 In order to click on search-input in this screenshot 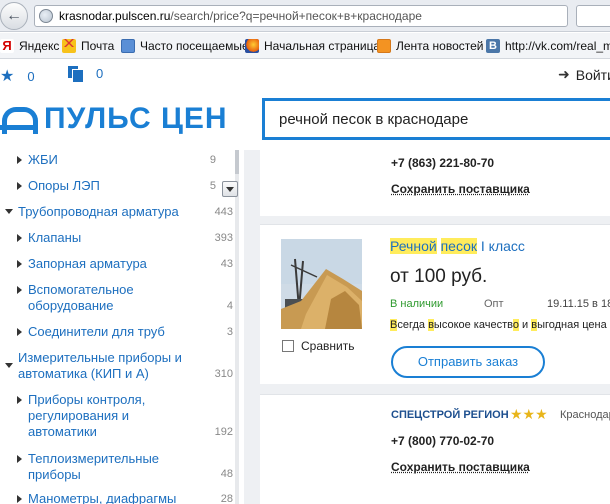, I will do `click(437, 119)`.